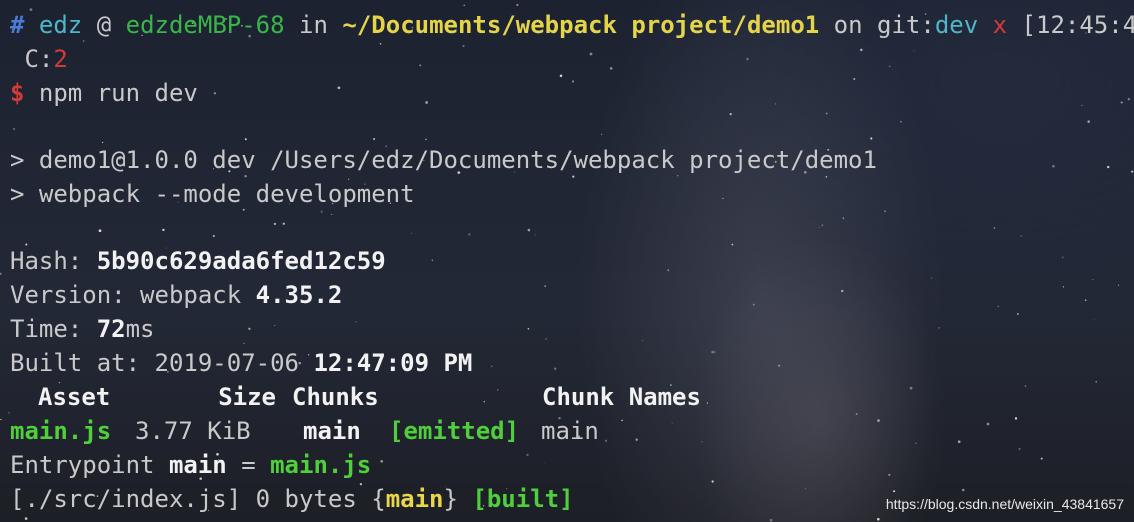  I want to click on entrypoint-name: main, so click(197, 465).